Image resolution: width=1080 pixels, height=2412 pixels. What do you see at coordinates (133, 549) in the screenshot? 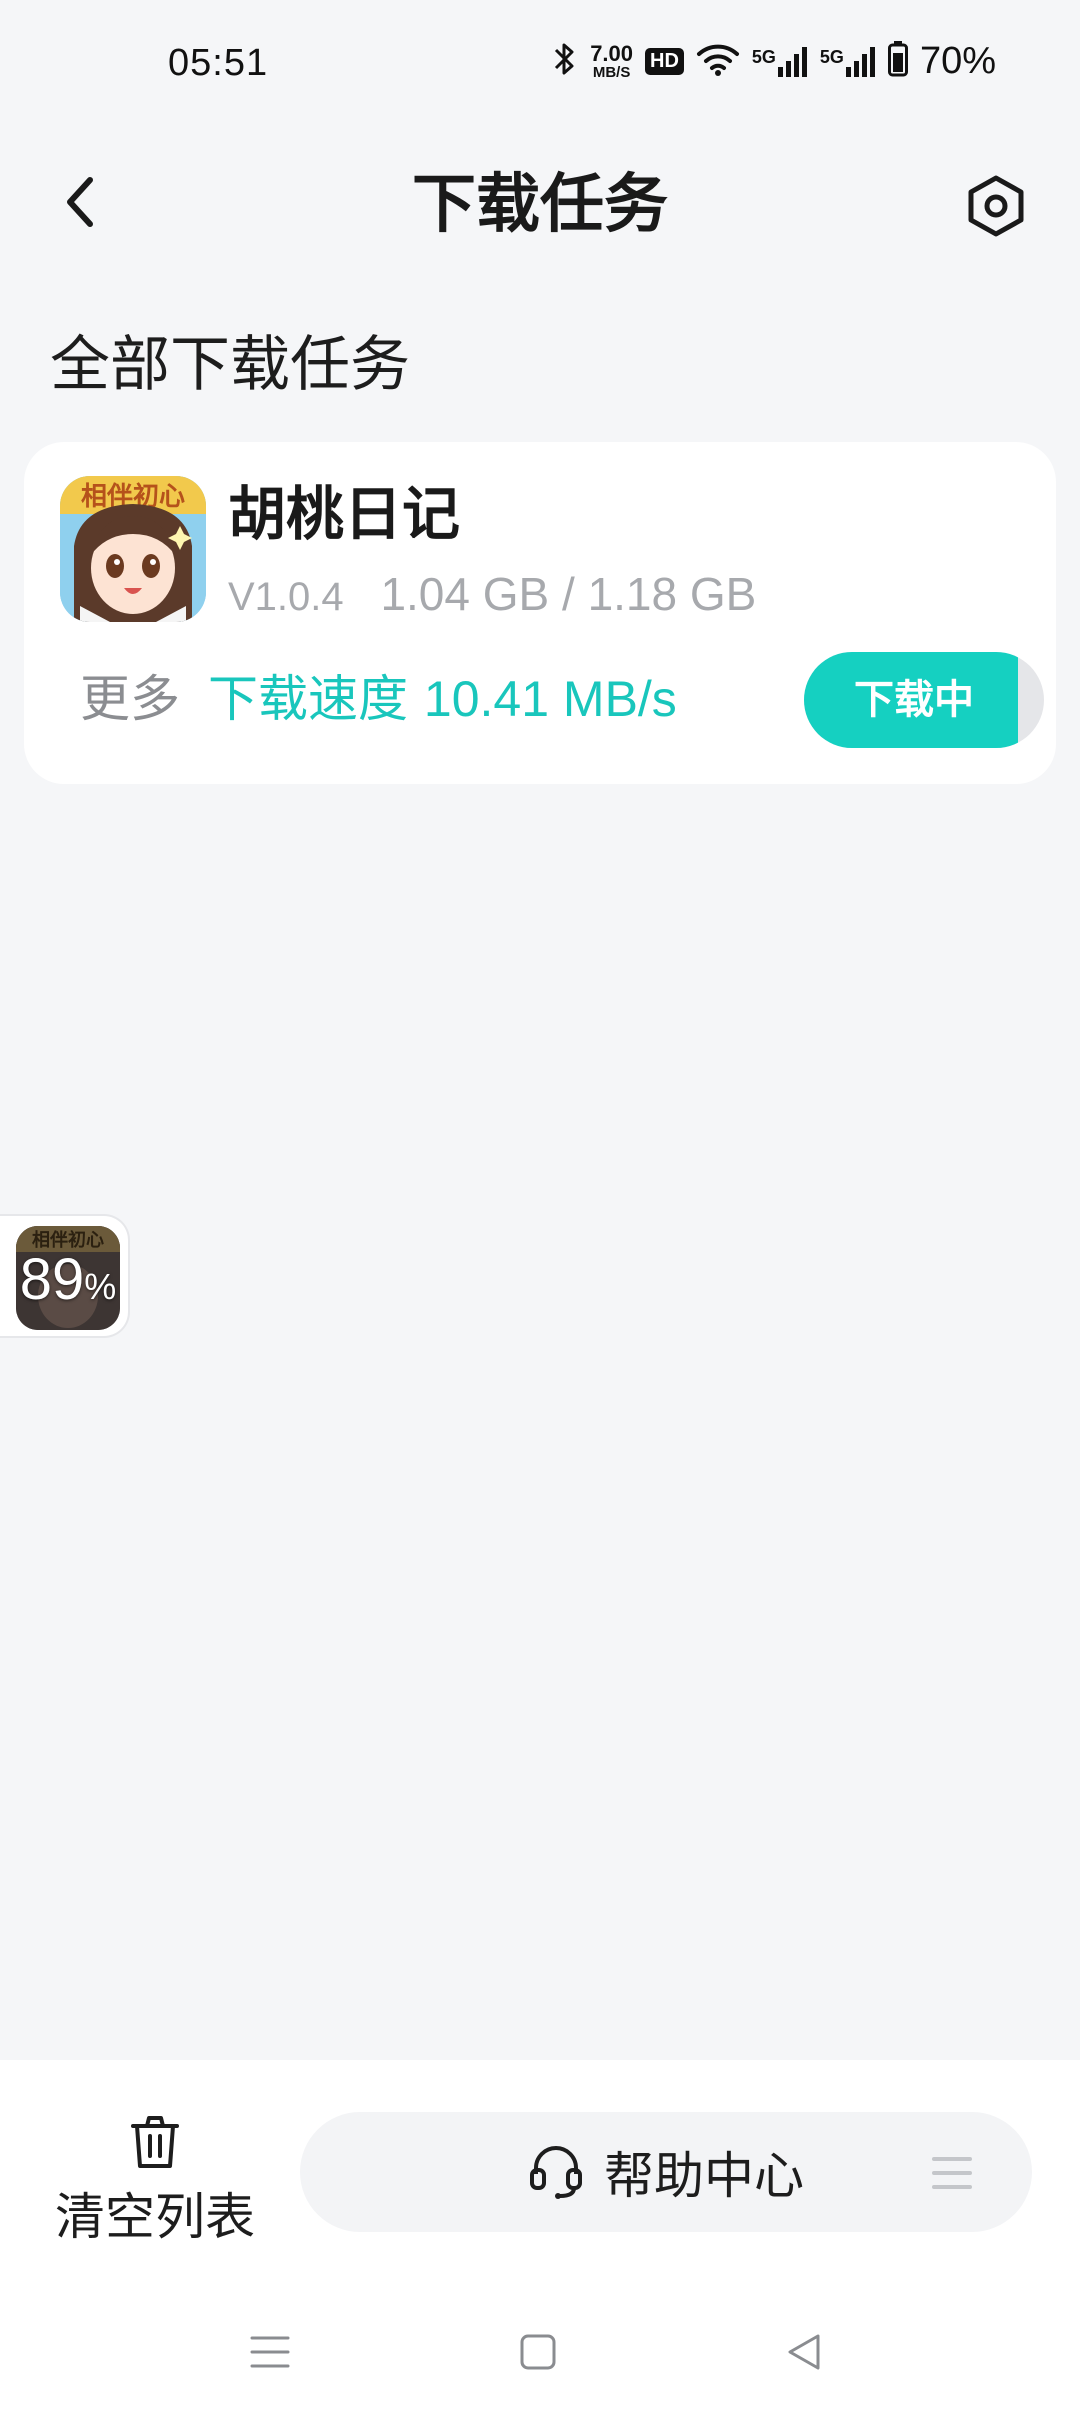
I see `app-icon: 相伴初心` at bounding box center [133, 549].